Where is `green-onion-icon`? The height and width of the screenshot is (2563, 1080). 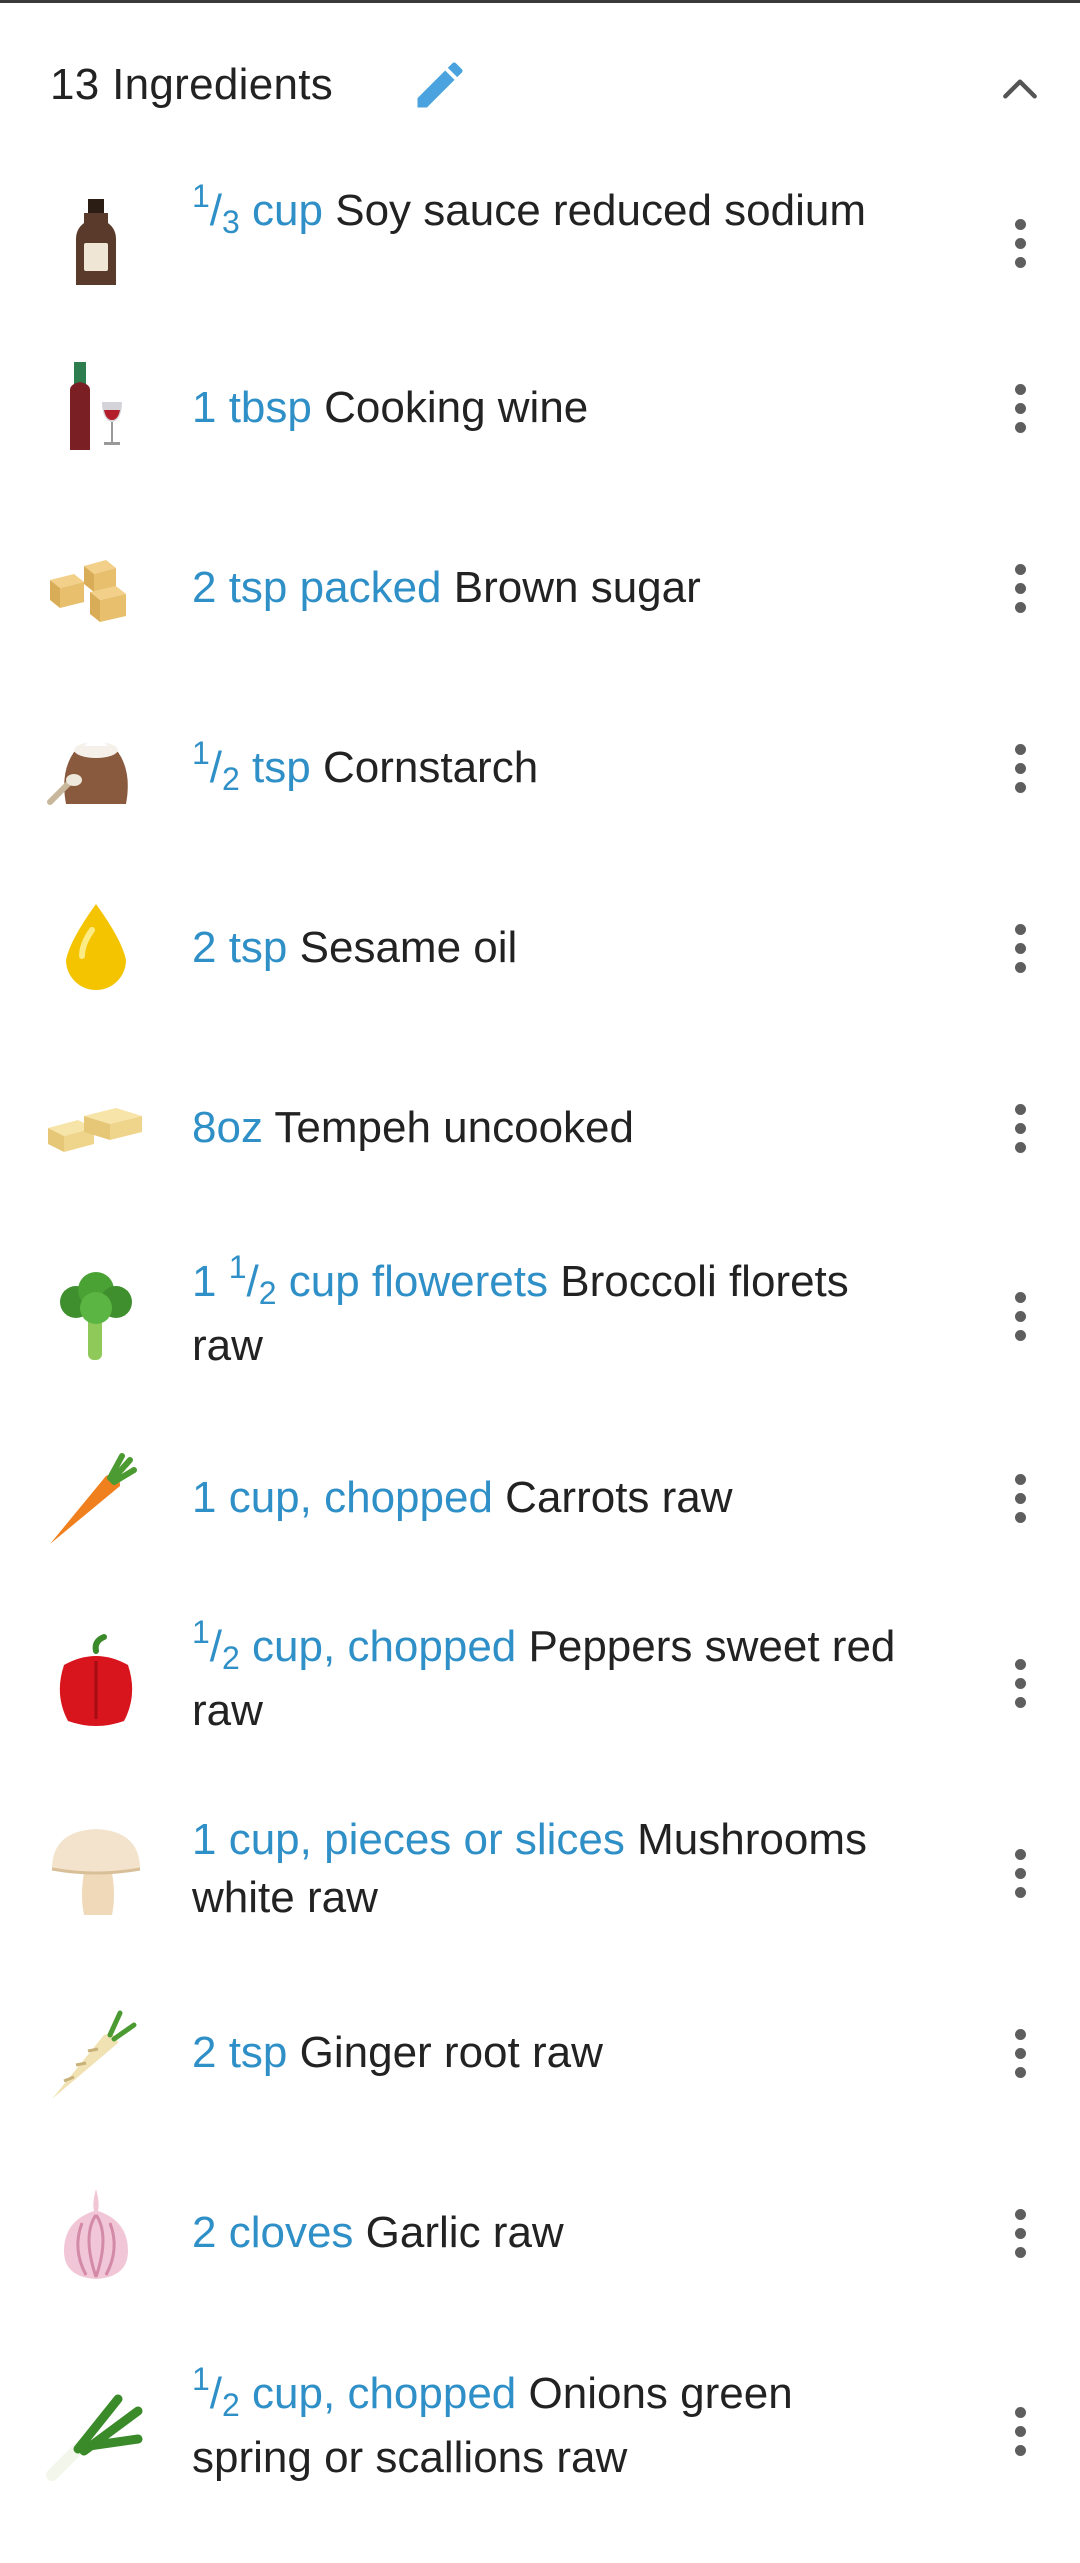
green-onion-icon is located at coordinates (96, 2431).